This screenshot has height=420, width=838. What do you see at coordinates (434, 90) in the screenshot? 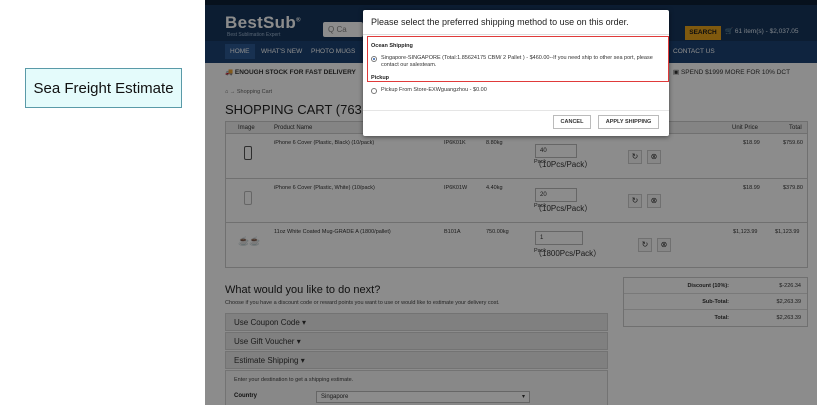
I see `pickup-option: Pickup From Store-EXWguangzhou - $0.00` at bounding box center [434, 90].